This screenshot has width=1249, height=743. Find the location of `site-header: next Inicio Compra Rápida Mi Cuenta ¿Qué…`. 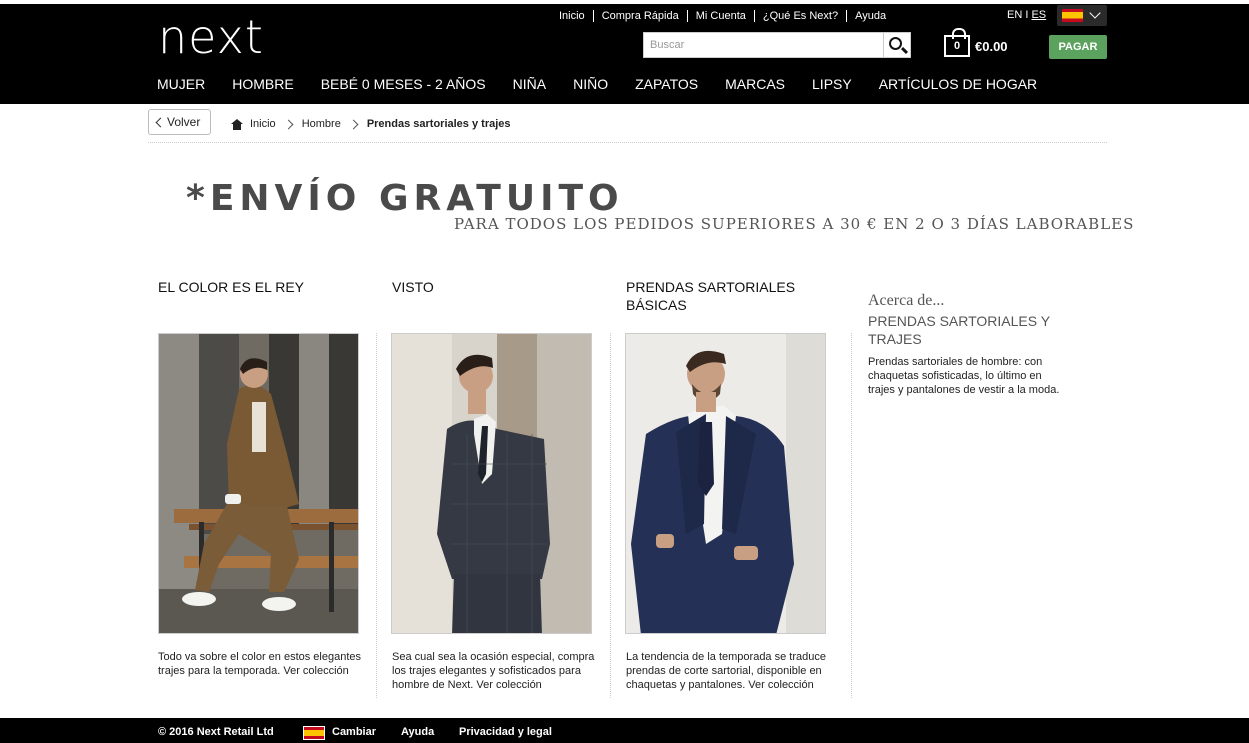

site-header: next Inicio Compra Rápida Mi Cuenta ¿Qué… is located at coordinates (624, 52).